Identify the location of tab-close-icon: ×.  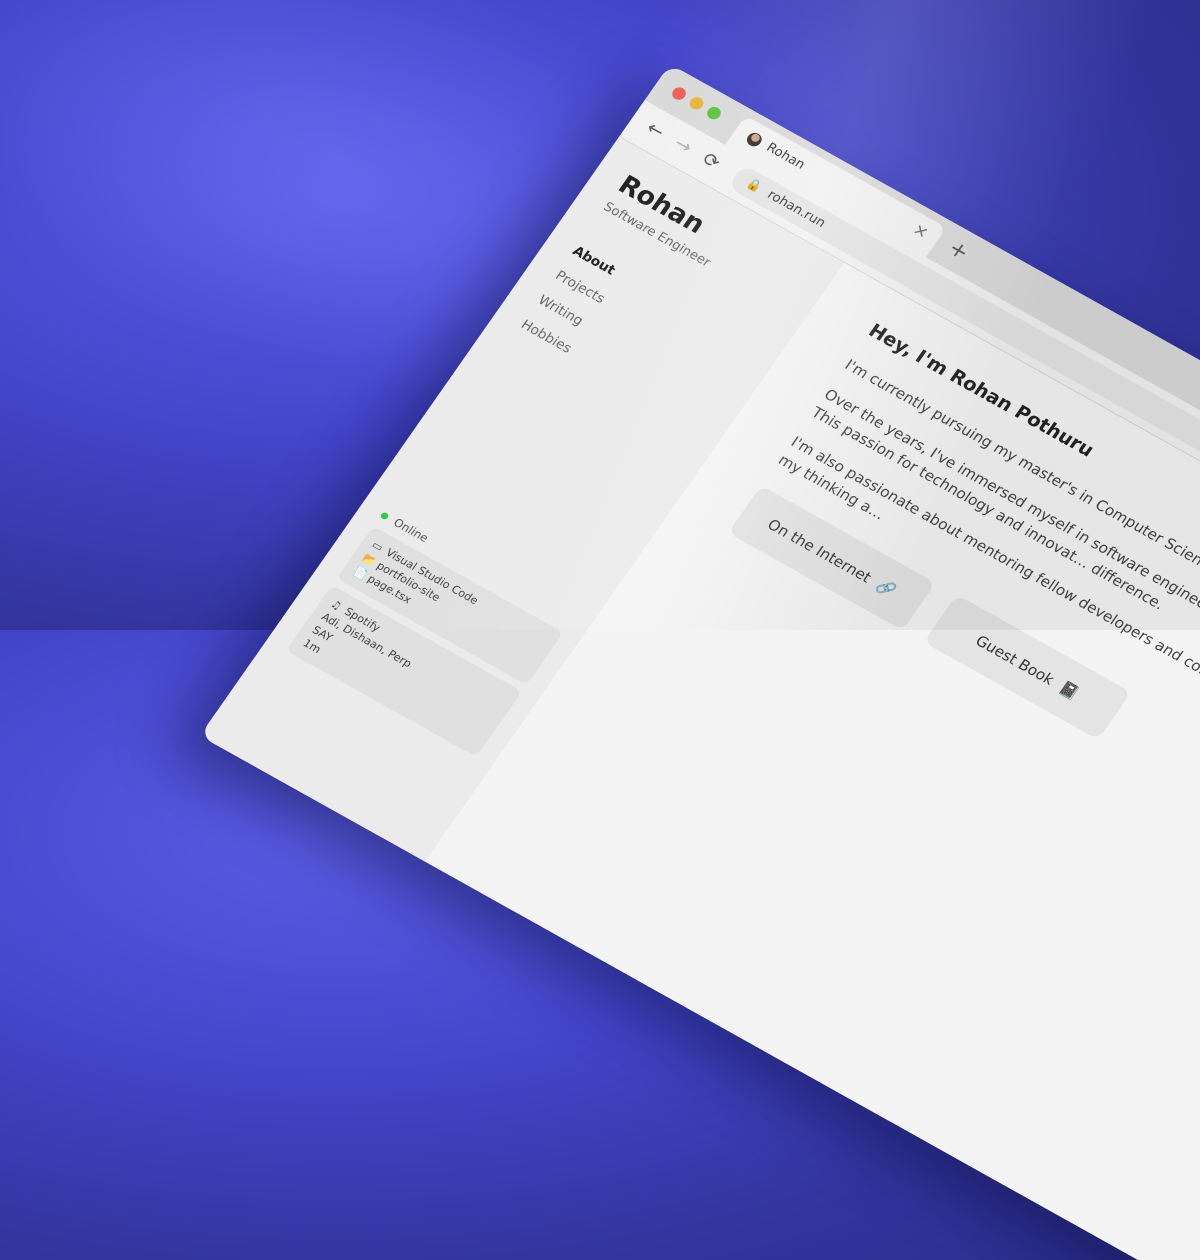
(921, 231).